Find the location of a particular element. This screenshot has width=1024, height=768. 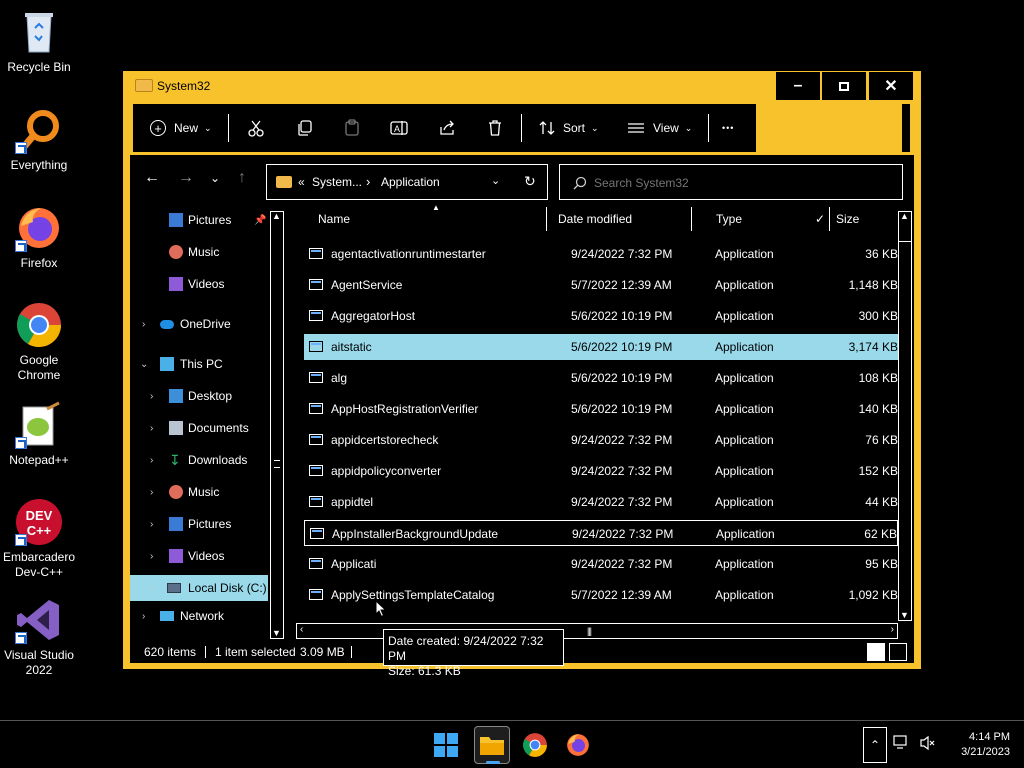

svg-text: DEV is located at coordinates (39, 515).